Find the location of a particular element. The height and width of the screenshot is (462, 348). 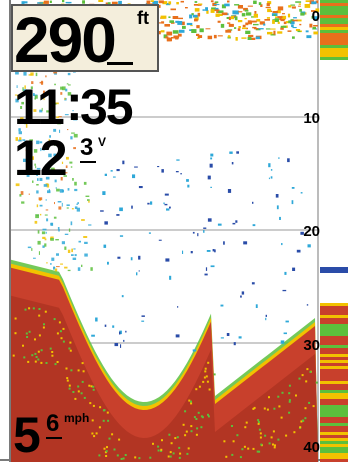

depth-scale-label: 40 is located at coordinates (311, 447).